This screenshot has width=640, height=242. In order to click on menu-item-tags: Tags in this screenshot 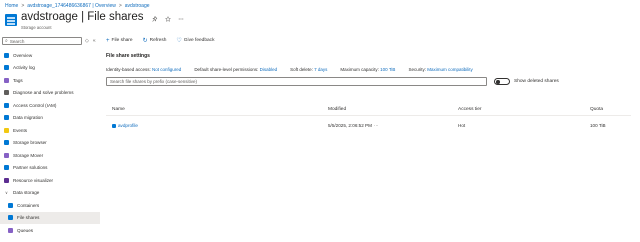, I will do `click(50, 80)`.